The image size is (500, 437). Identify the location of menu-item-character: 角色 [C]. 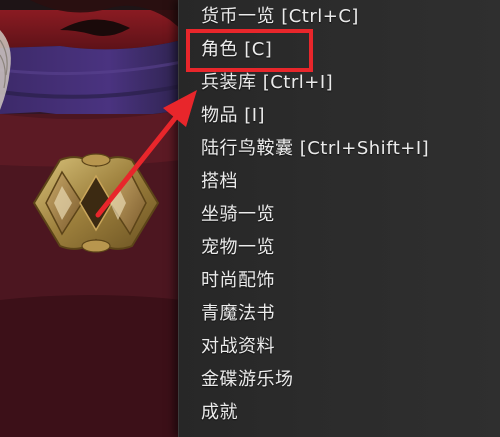
(236, 50).